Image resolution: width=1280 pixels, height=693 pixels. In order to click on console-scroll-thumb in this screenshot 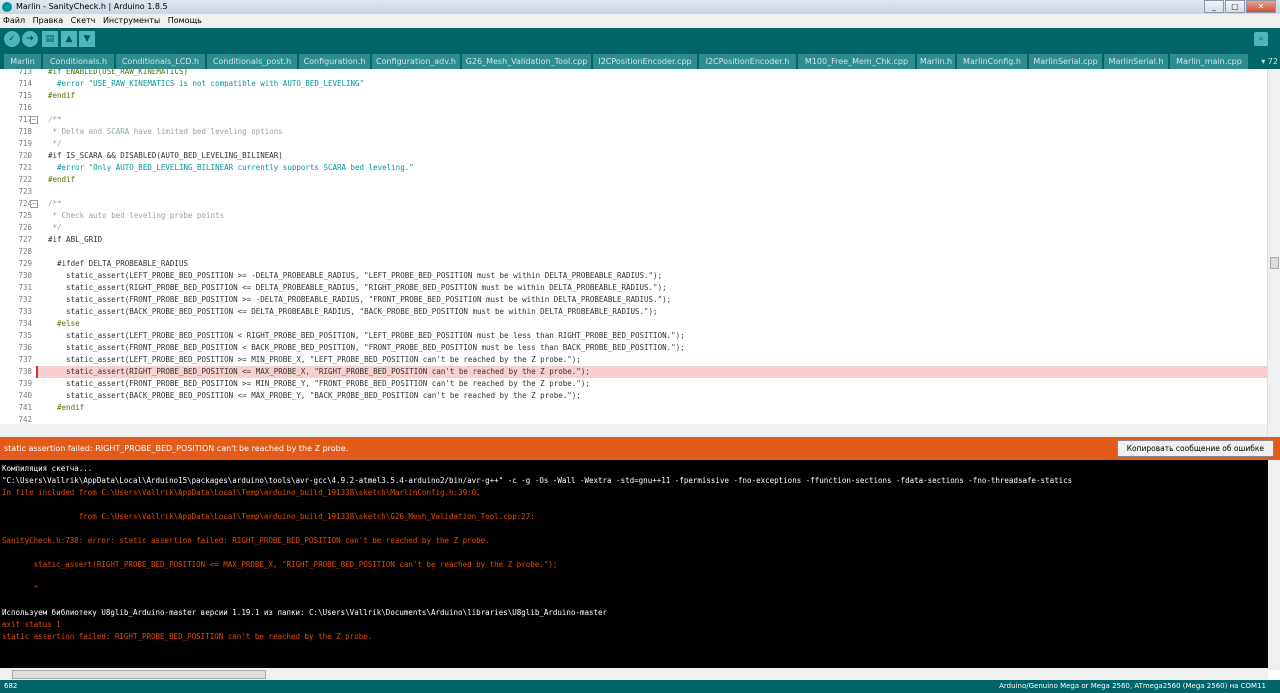, I will do `click(139, 674)`.